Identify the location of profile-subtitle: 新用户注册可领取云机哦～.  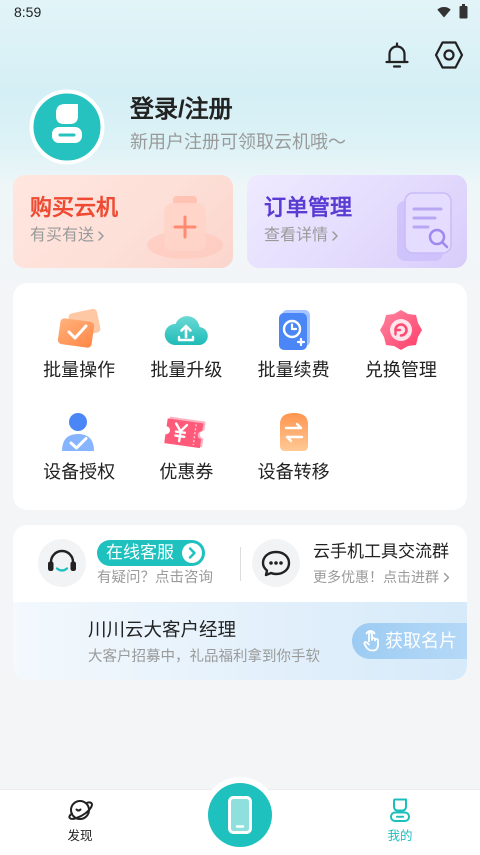
(238, 142).